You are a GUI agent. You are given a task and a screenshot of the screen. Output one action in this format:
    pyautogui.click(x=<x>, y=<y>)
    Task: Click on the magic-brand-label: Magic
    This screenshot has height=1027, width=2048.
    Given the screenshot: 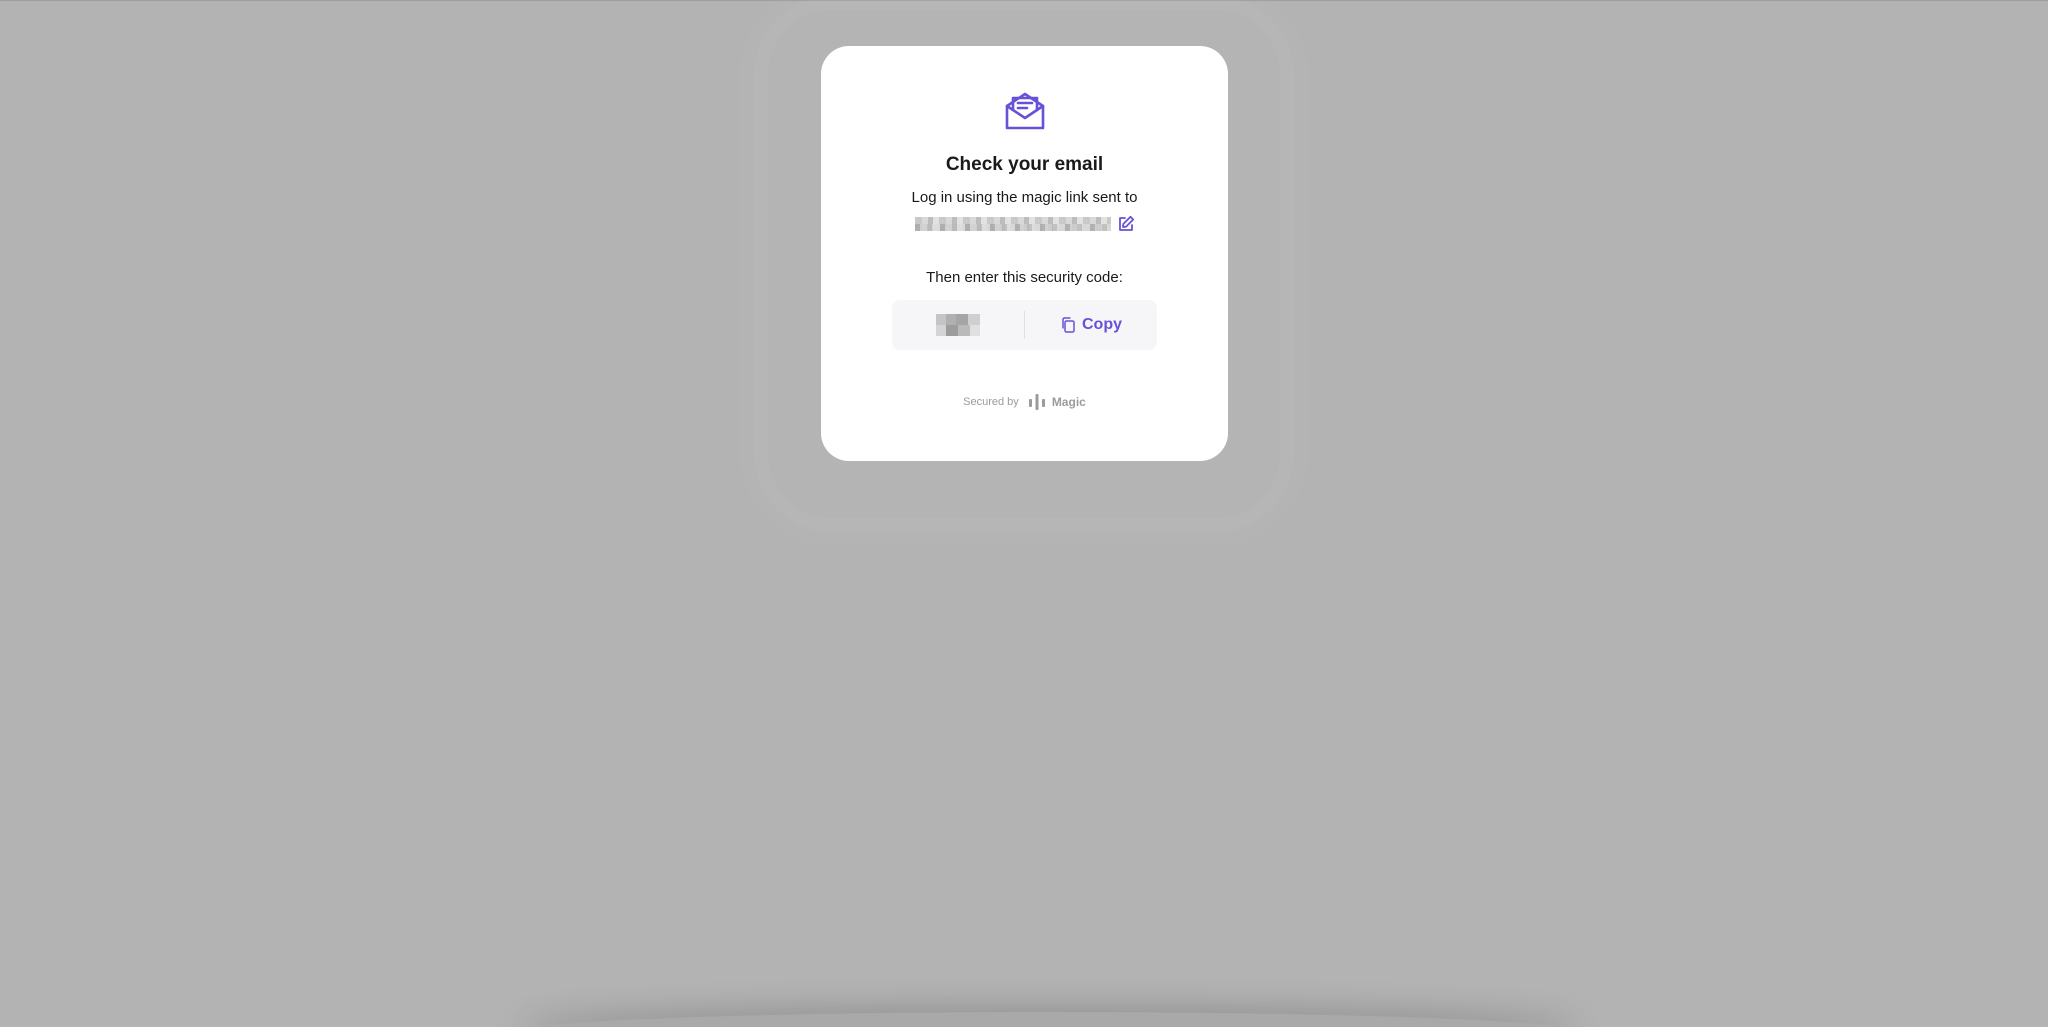 What is the action you would take?
    pyautogui.click(x=1068, y=402)
    